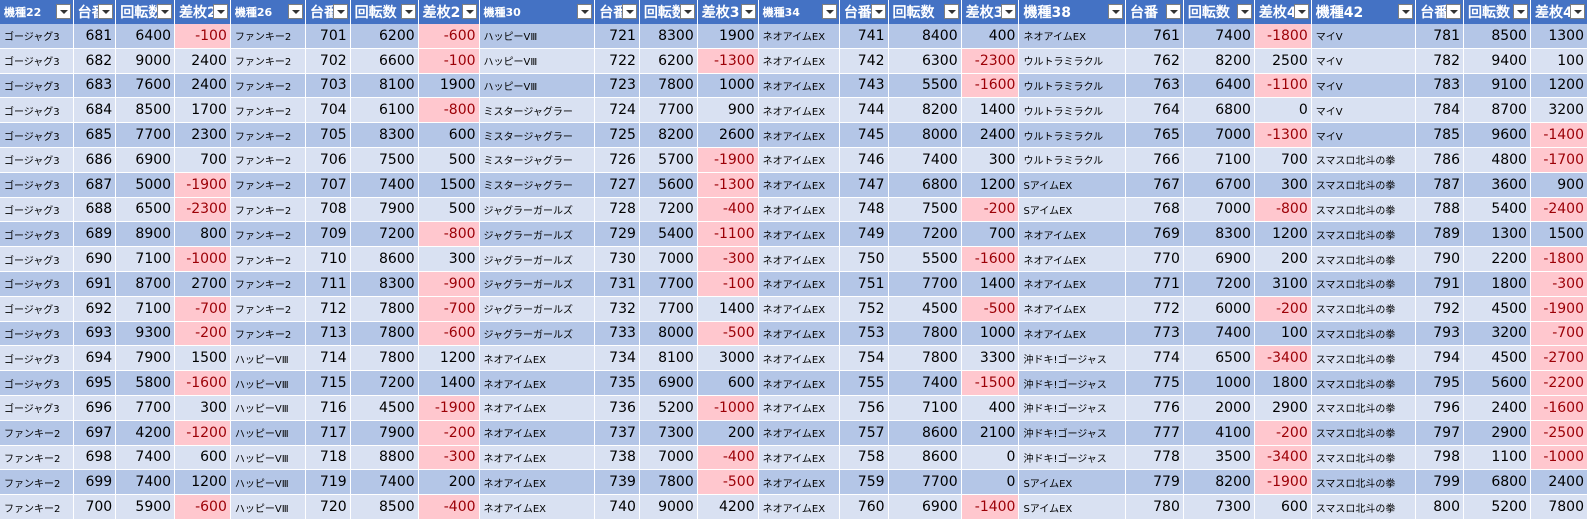  Describe the element at coordinates (1072, 482) in the screenshot. I see `cell-machine: SアイムEX` at that location.